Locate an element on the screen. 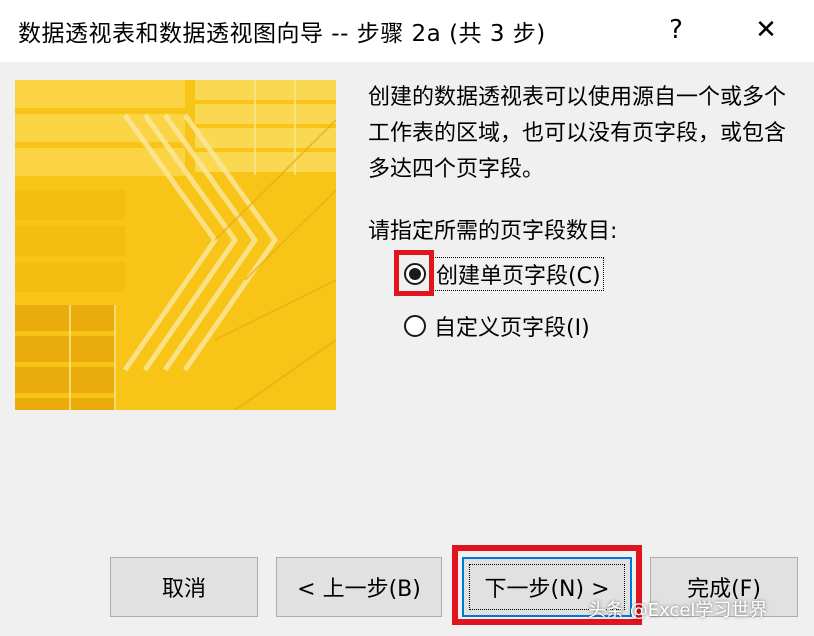 The width and height of the screenshot is (814, 636). radio-button-unchecked is located at coordinates (415, 326).